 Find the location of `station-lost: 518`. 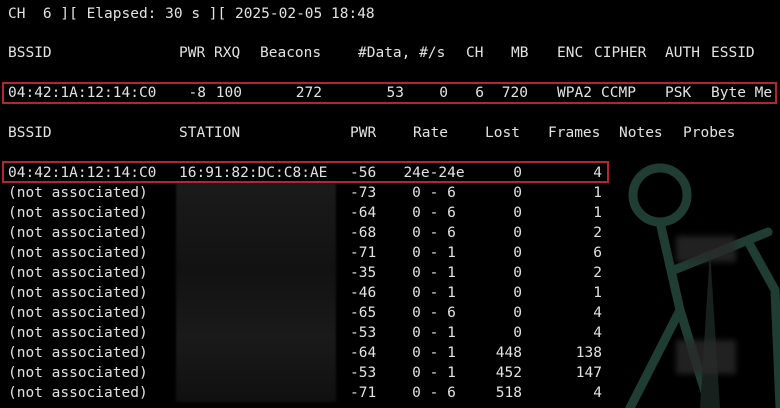

station-lost: 518 is located at coordinates (508, 393).